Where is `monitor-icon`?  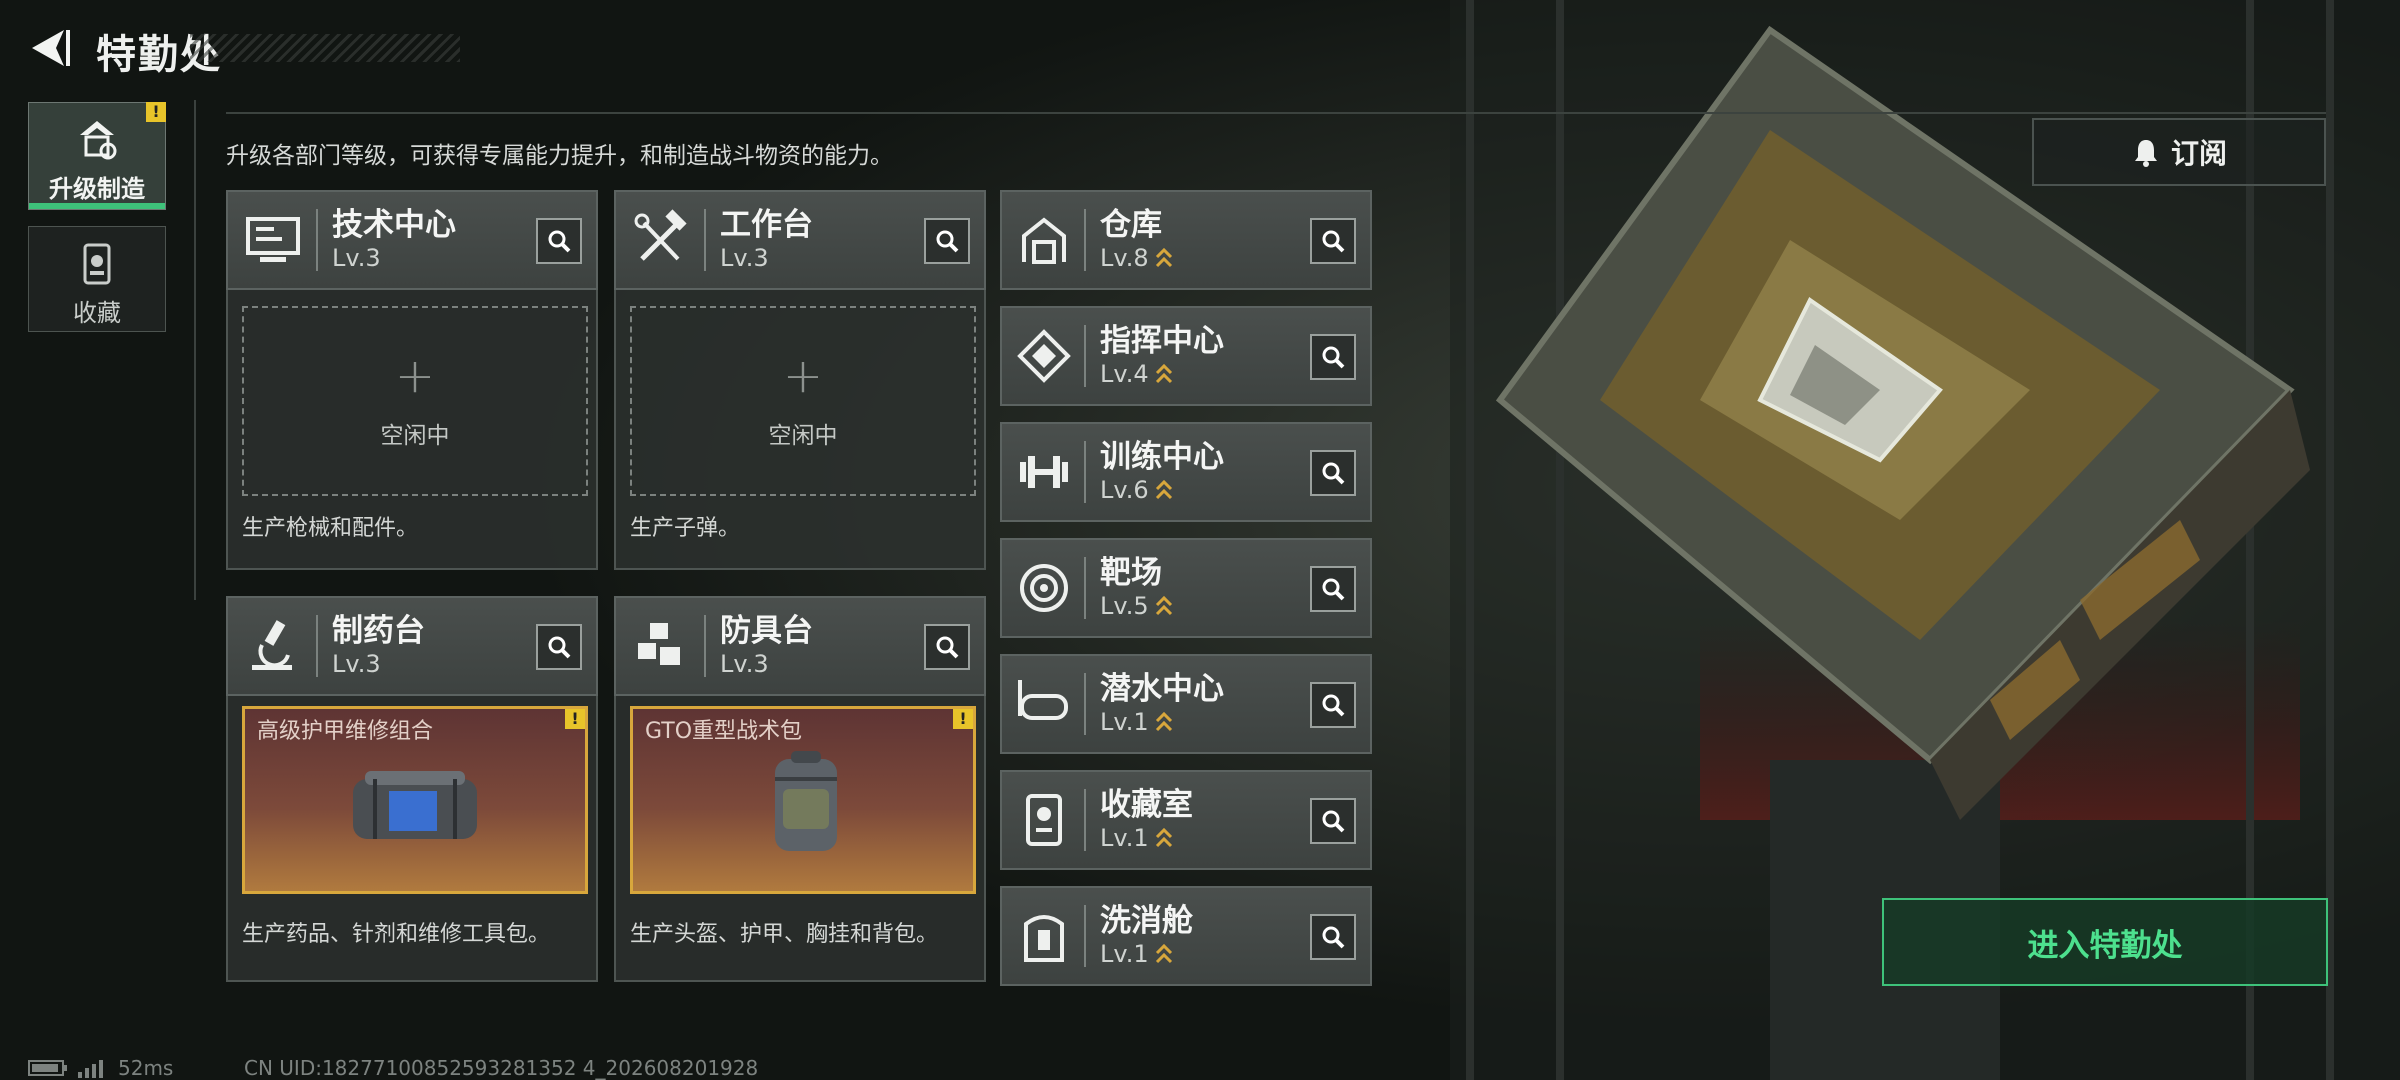 monitor-icon is located at coordinates (273, 239).